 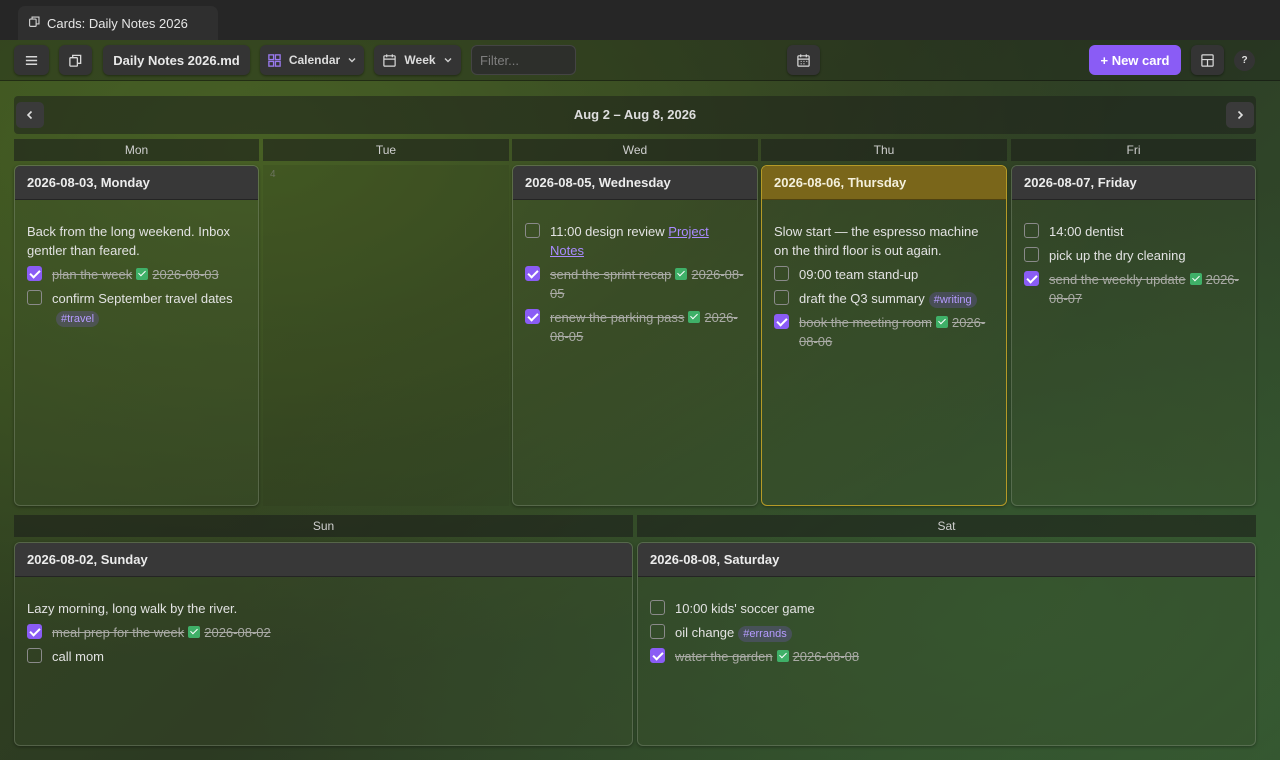 I want to click on task-text-wrap: book the meeting room 2026-08-06, so click(x=896, y=332).